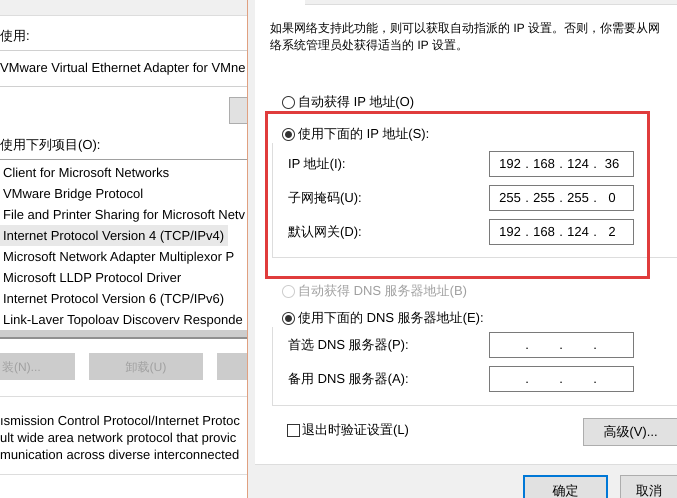 Image resolution: width=677 pixels, height=498 pixels. Describe the element at coordinates (355, 430) in the screenshot. I see `checkbox-label: 退出时验证设置(L)` at that location.